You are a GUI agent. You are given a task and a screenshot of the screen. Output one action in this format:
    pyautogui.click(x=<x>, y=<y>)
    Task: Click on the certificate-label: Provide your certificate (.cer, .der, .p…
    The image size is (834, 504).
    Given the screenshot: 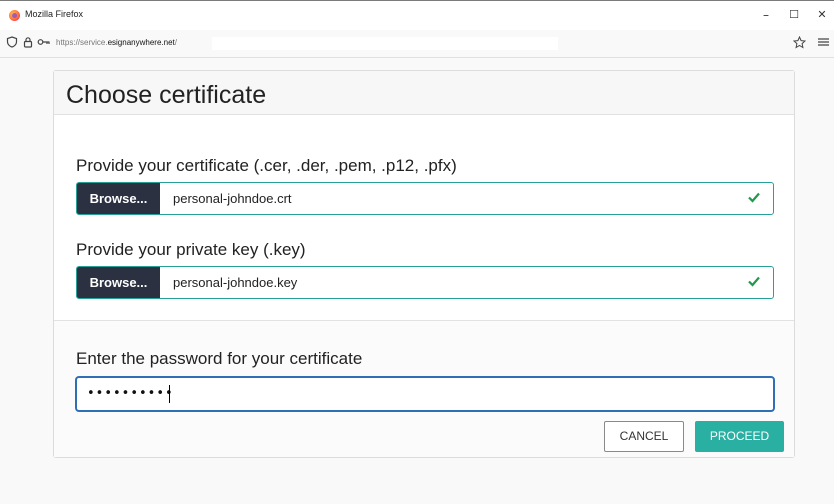 What is the action you would take?
    pyautogui.click(x=266, y=165)
    